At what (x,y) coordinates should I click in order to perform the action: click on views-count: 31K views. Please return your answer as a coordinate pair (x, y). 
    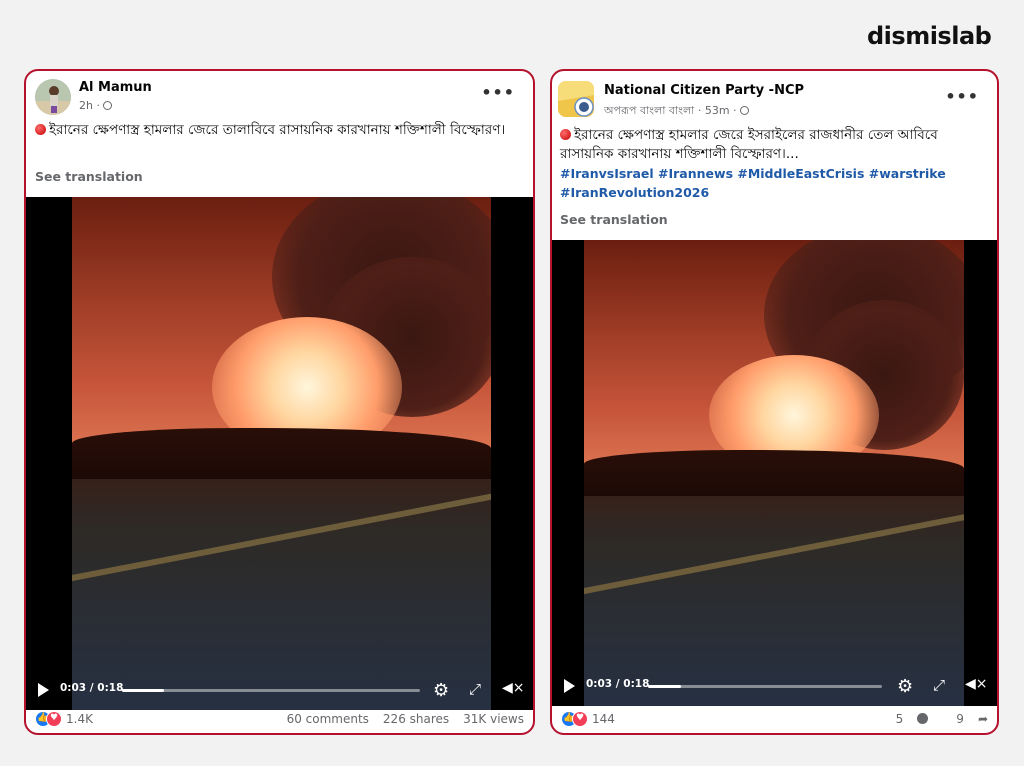
    Looking at the image, I should click on (493, 719).